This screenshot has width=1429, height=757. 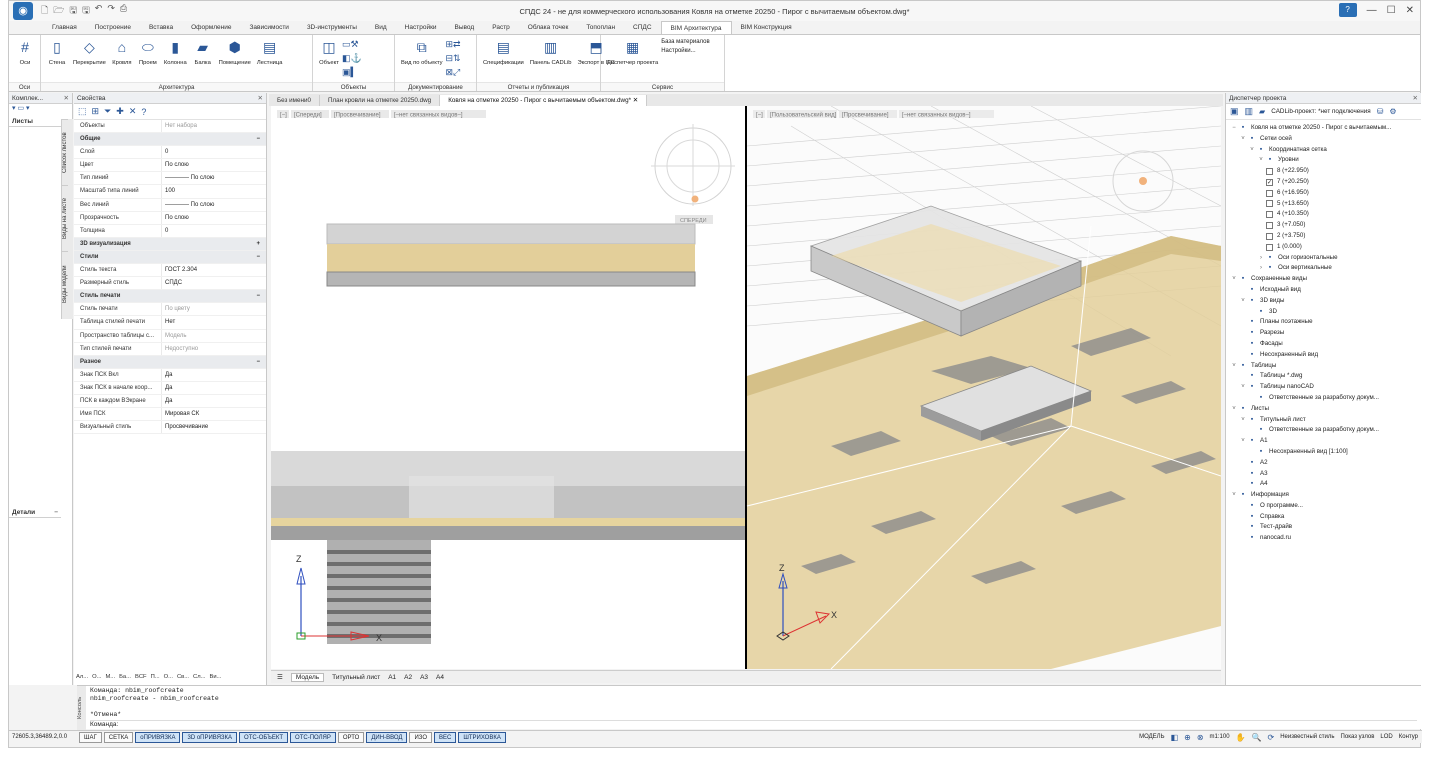 What do you see at coordinates (1323, 225) in the screenshot?
I see `tree-node: 3 (+7.050)` at bounding box center [1323, 225].